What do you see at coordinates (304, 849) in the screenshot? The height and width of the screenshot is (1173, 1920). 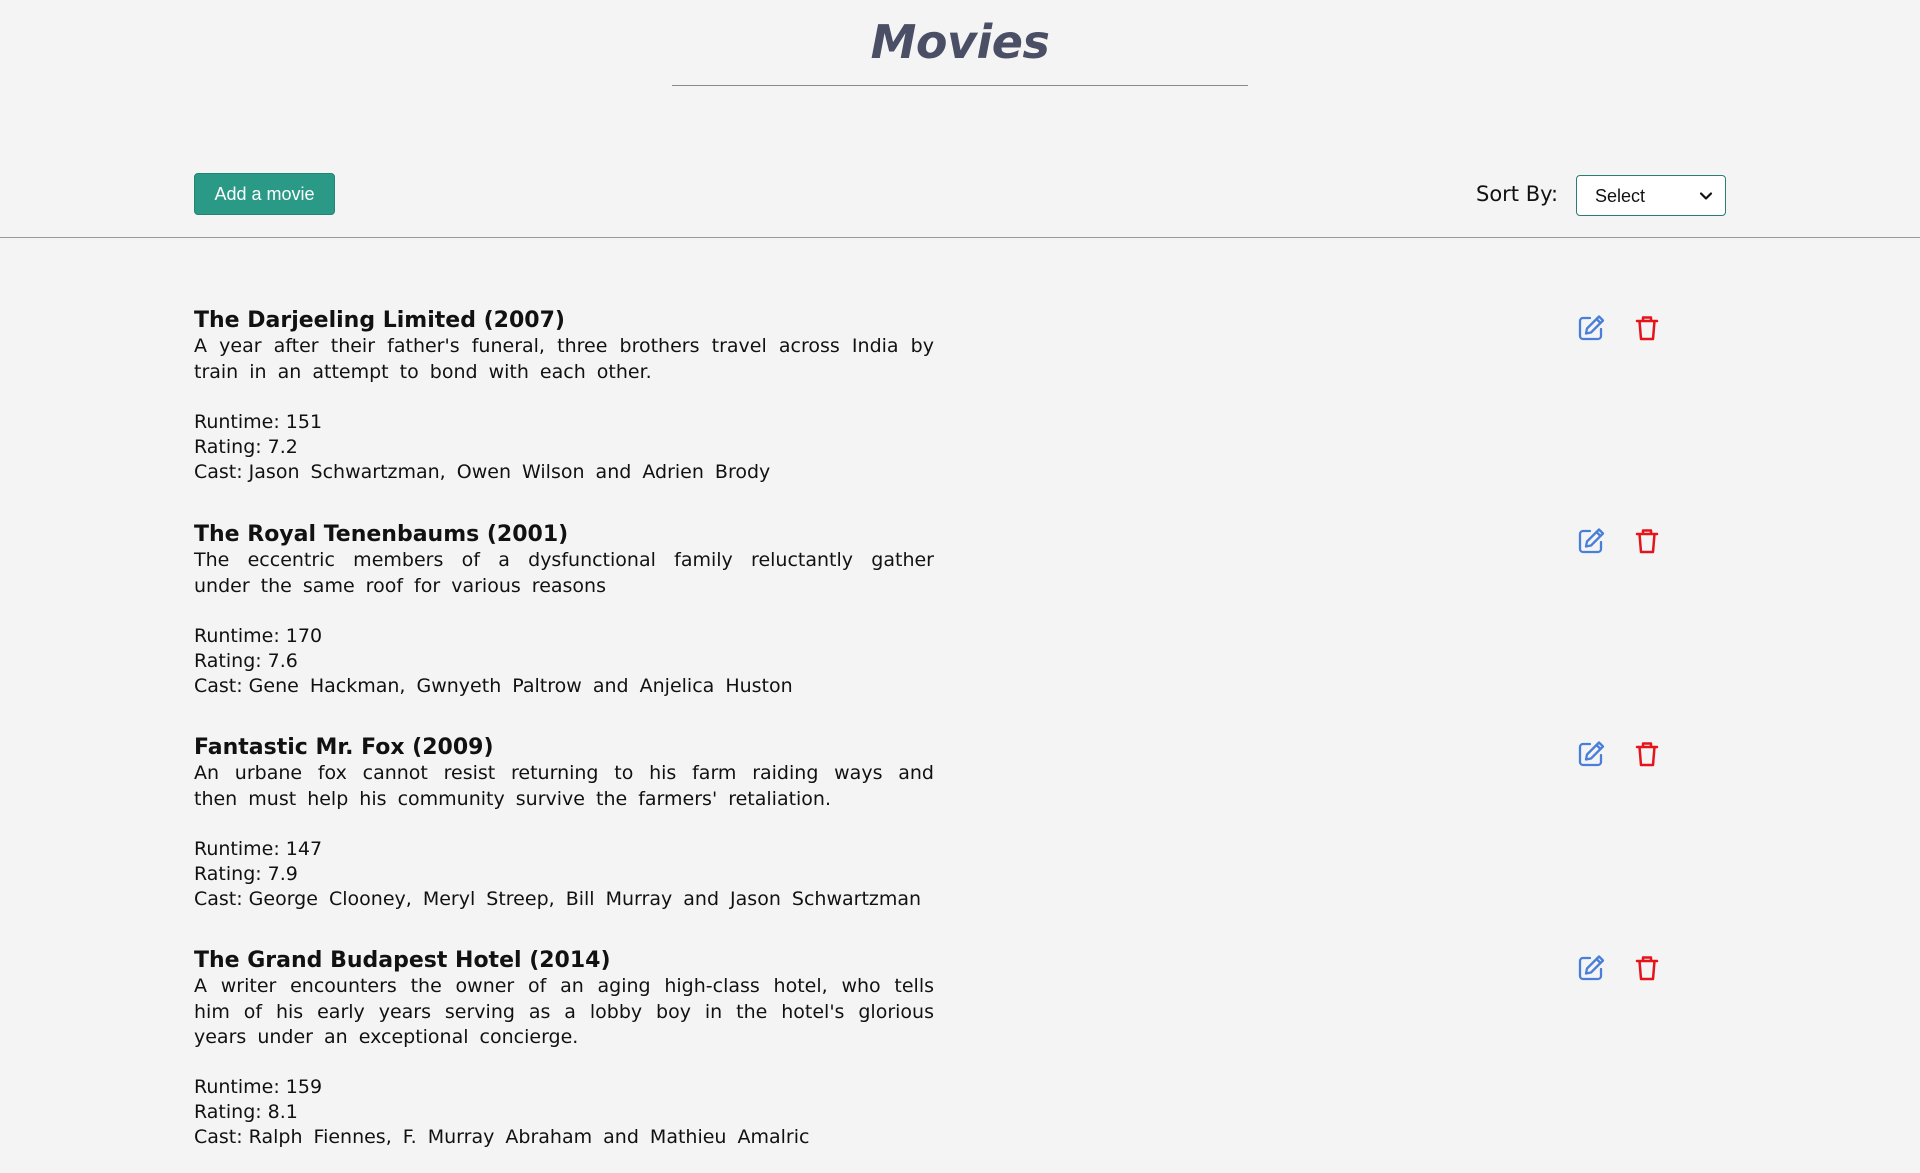 I see `runtime-value: 147` at bounding box center [304, 849].